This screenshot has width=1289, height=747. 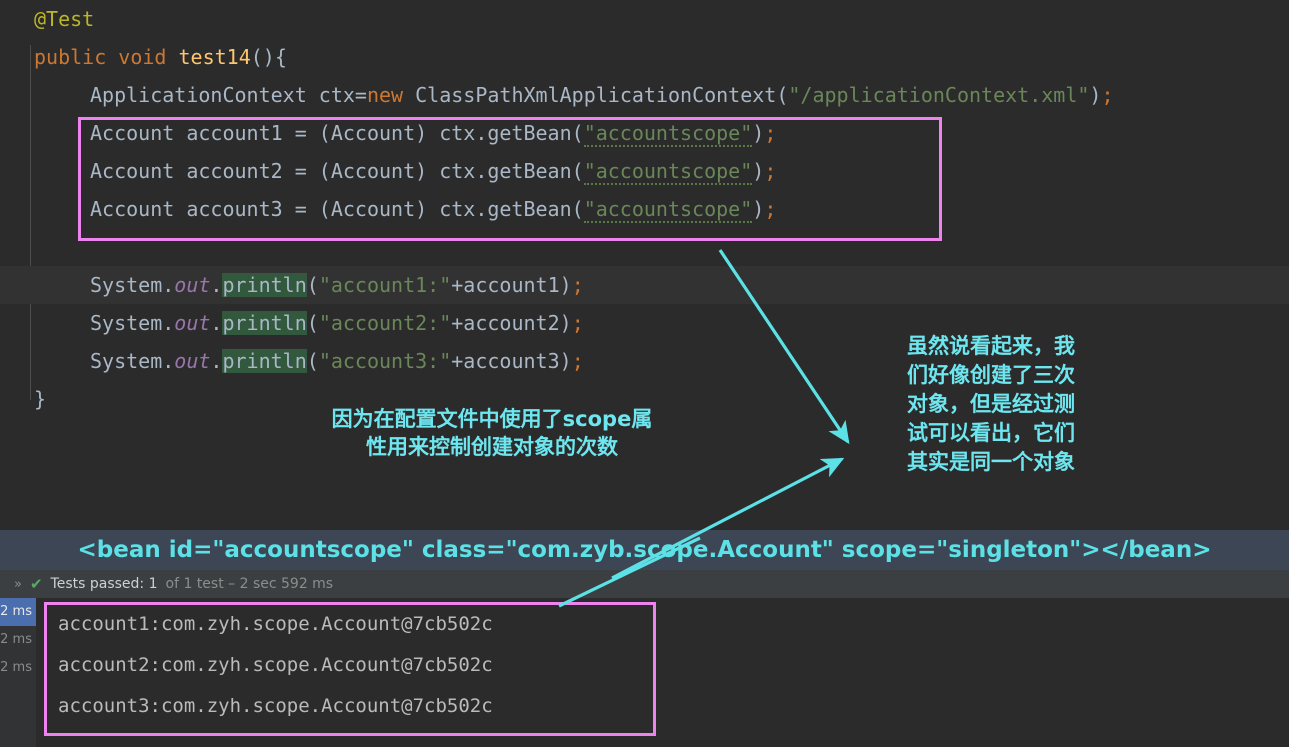 What do you see at coordinates (70, 57) in the screenshot?
I see `code-token: public` at bounding box center [70, 57].